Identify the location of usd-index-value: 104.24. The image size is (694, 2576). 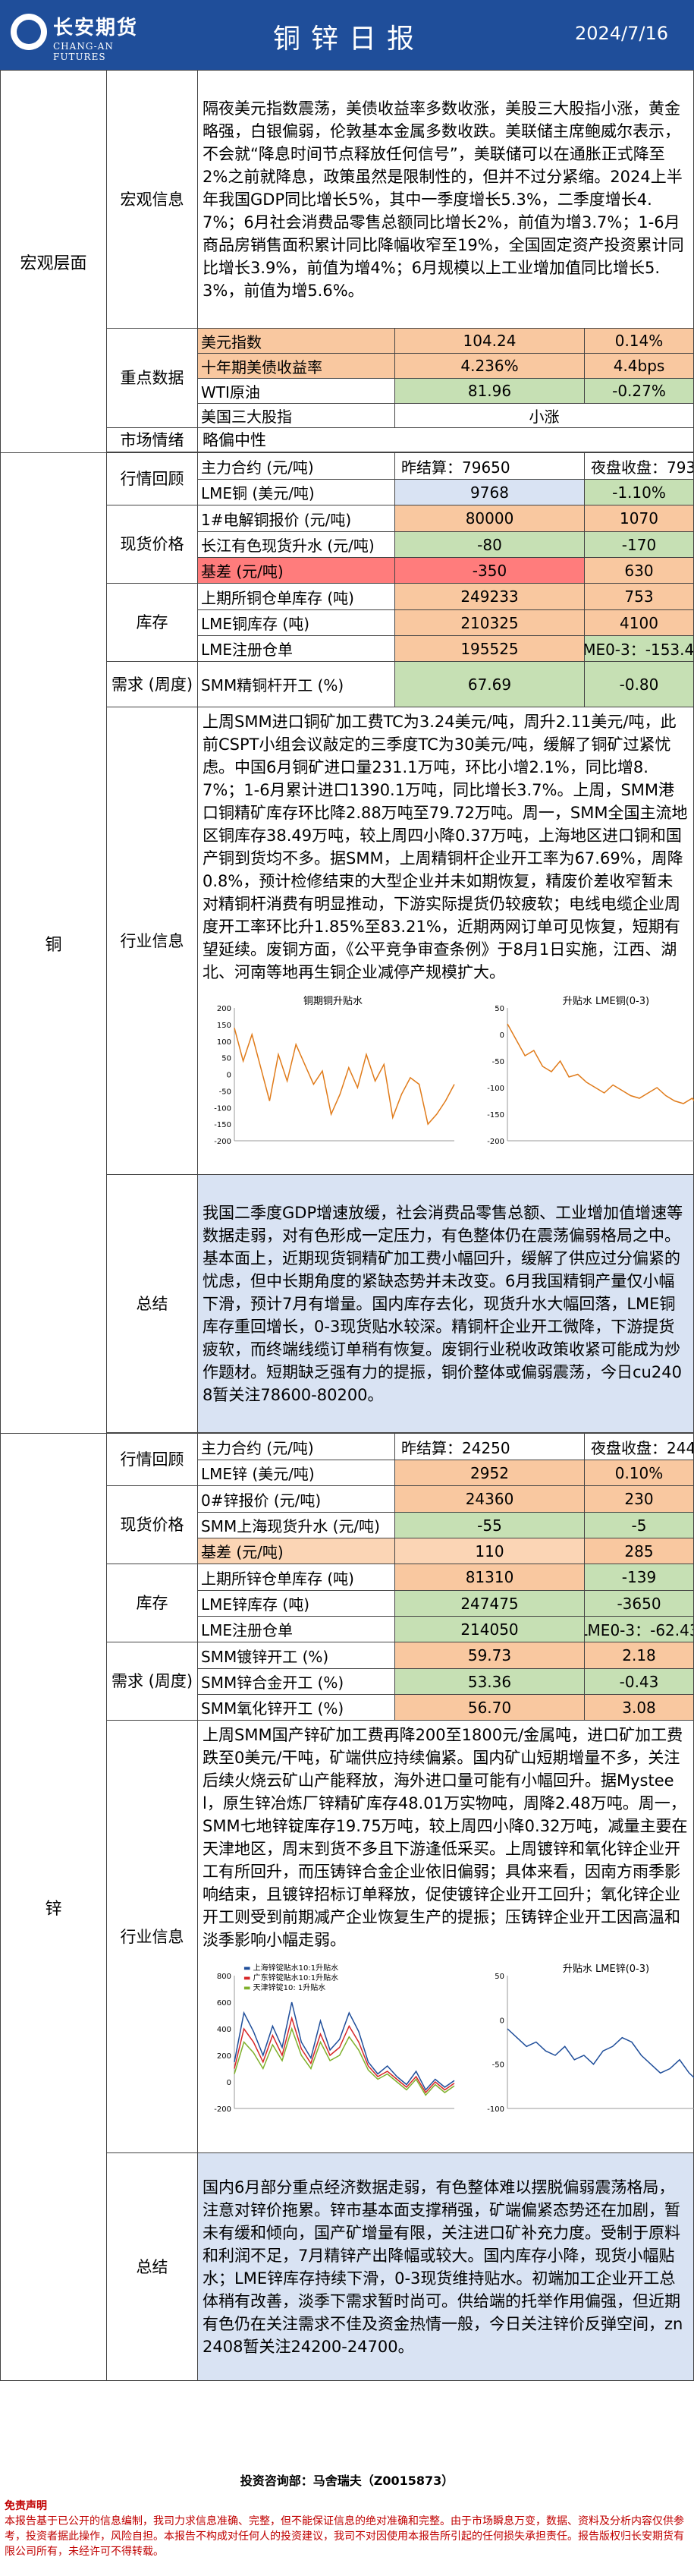
(490, 341).